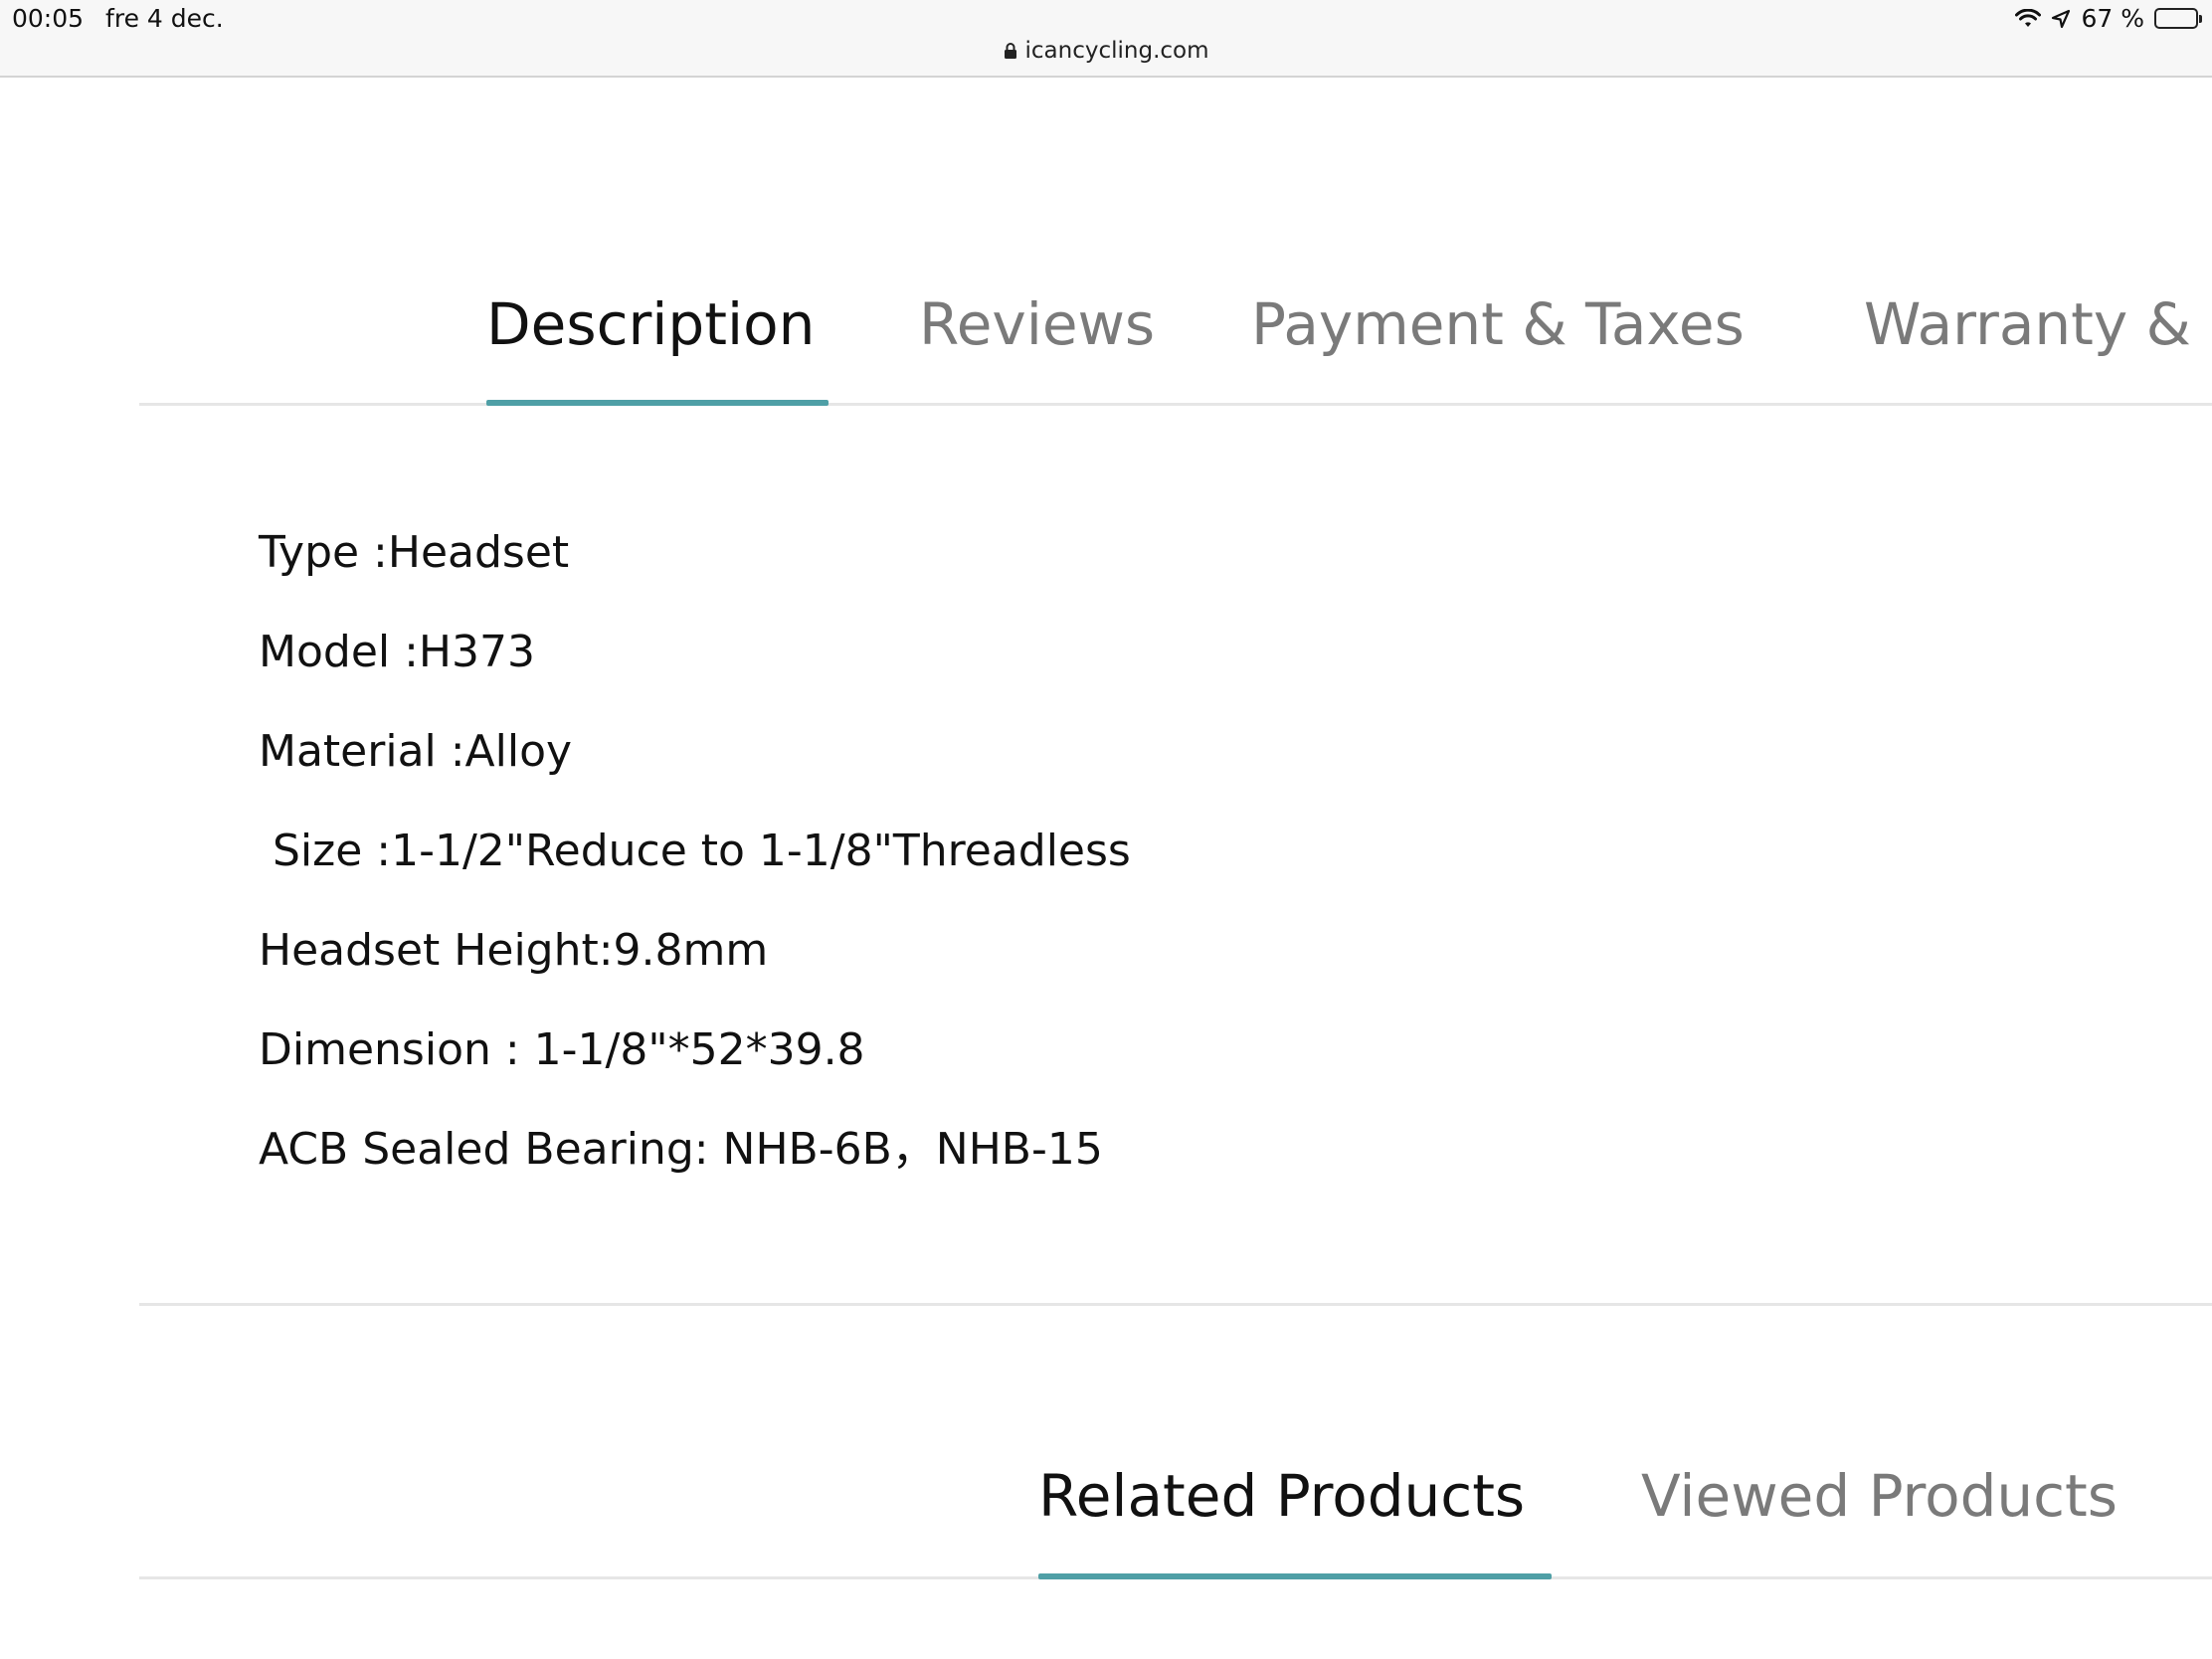 This screenshot has height=1659, width=2212. What do you see at coordinates (414, 552) in the screenshot?
I see `spec-type: Type :Headset` at bounding box center [414, 552].